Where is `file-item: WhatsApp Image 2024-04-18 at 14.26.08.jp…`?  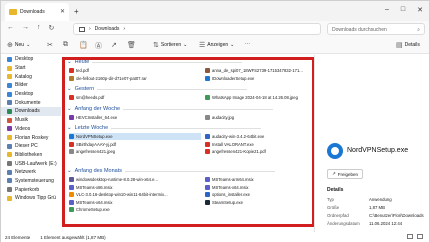
file-item: WhatsApp Image 2024-04-18 at 14.26.08.jp… is located at coordinates (257, 97).